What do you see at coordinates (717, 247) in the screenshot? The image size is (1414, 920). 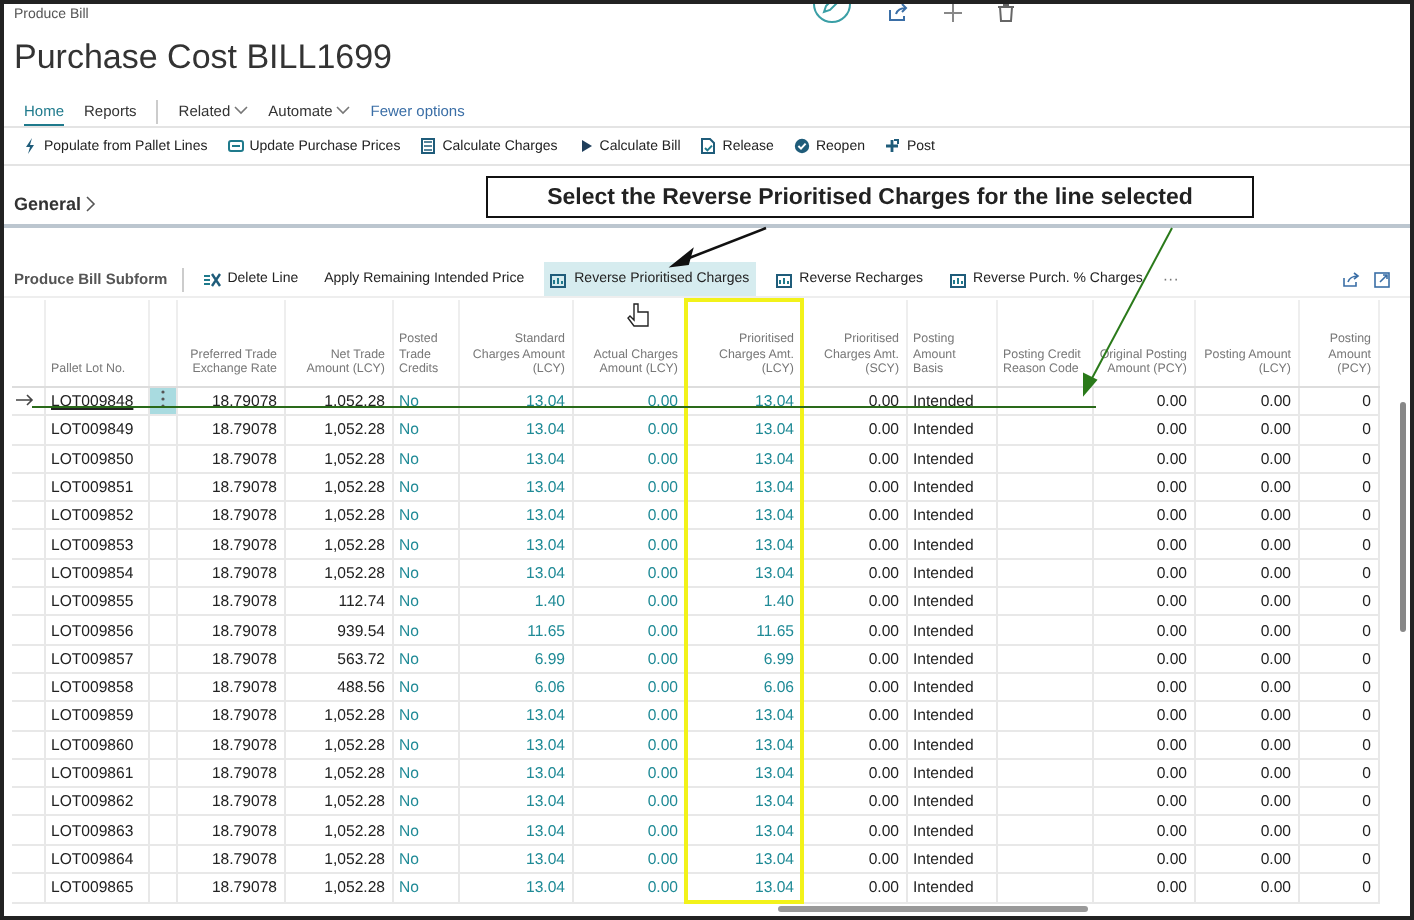 I see `pointer-arrow` at bounding box center [717, 247].